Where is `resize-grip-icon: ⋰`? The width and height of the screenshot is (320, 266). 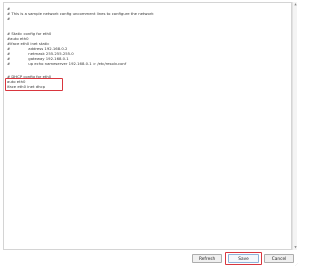 resize-grip-icon: ⋰ is located at coordinates (297, 264).